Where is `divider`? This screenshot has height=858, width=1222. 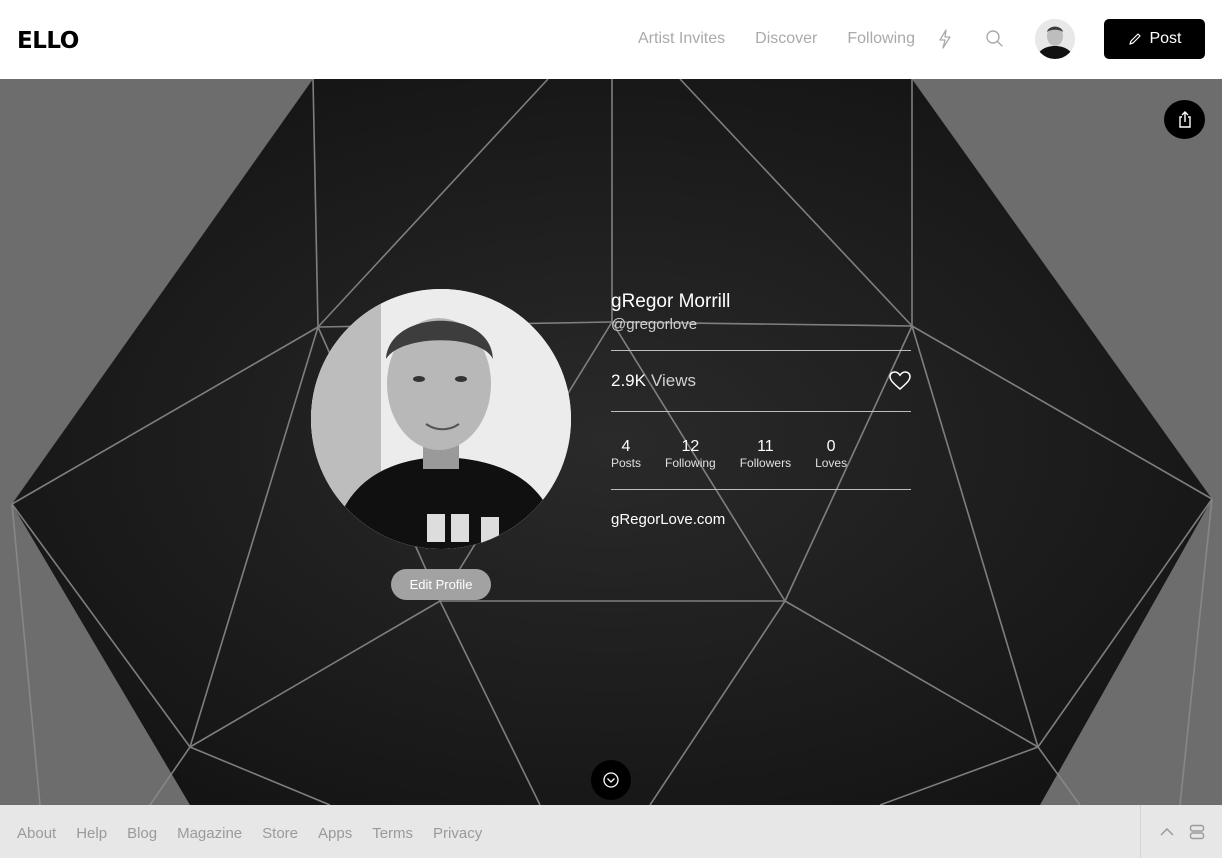 divider is located at coordinates (761, 489).